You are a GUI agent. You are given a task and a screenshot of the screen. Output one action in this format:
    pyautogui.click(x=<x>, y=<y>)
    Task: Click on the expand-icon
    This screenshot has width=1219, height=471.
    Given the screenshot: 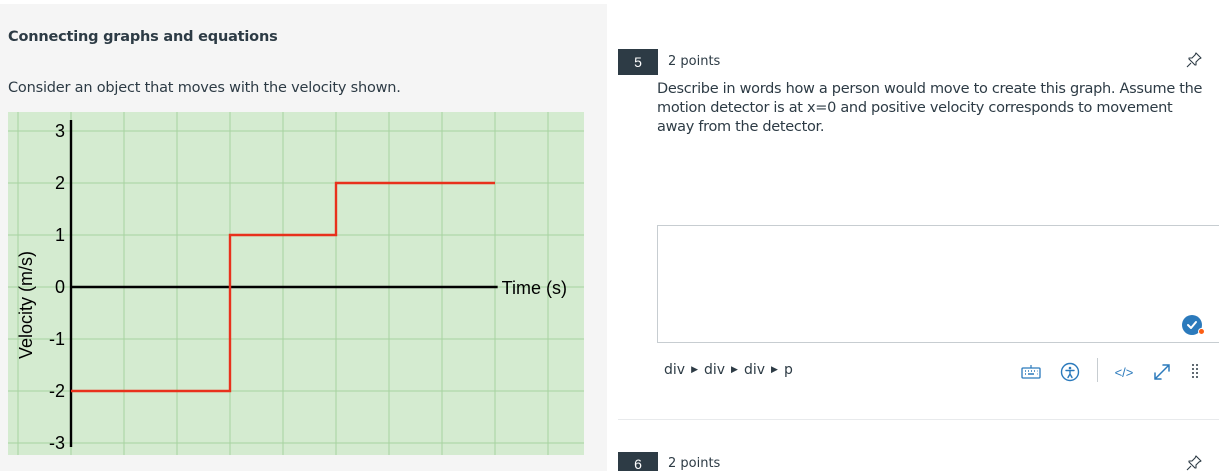 What is the action you would take?
    pyautogui.click(x=1162, y=372)
    